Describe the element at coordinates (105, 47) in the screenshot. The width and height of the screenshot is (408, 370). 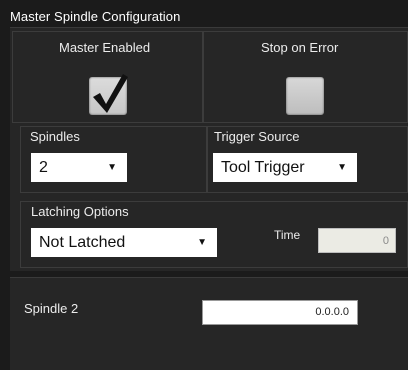
I see `master-enabled-label: Master Enabled` at that location.